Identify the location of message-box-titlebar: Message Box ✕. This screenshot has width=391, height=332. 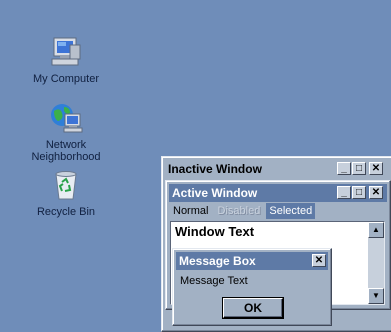
(252, 261).